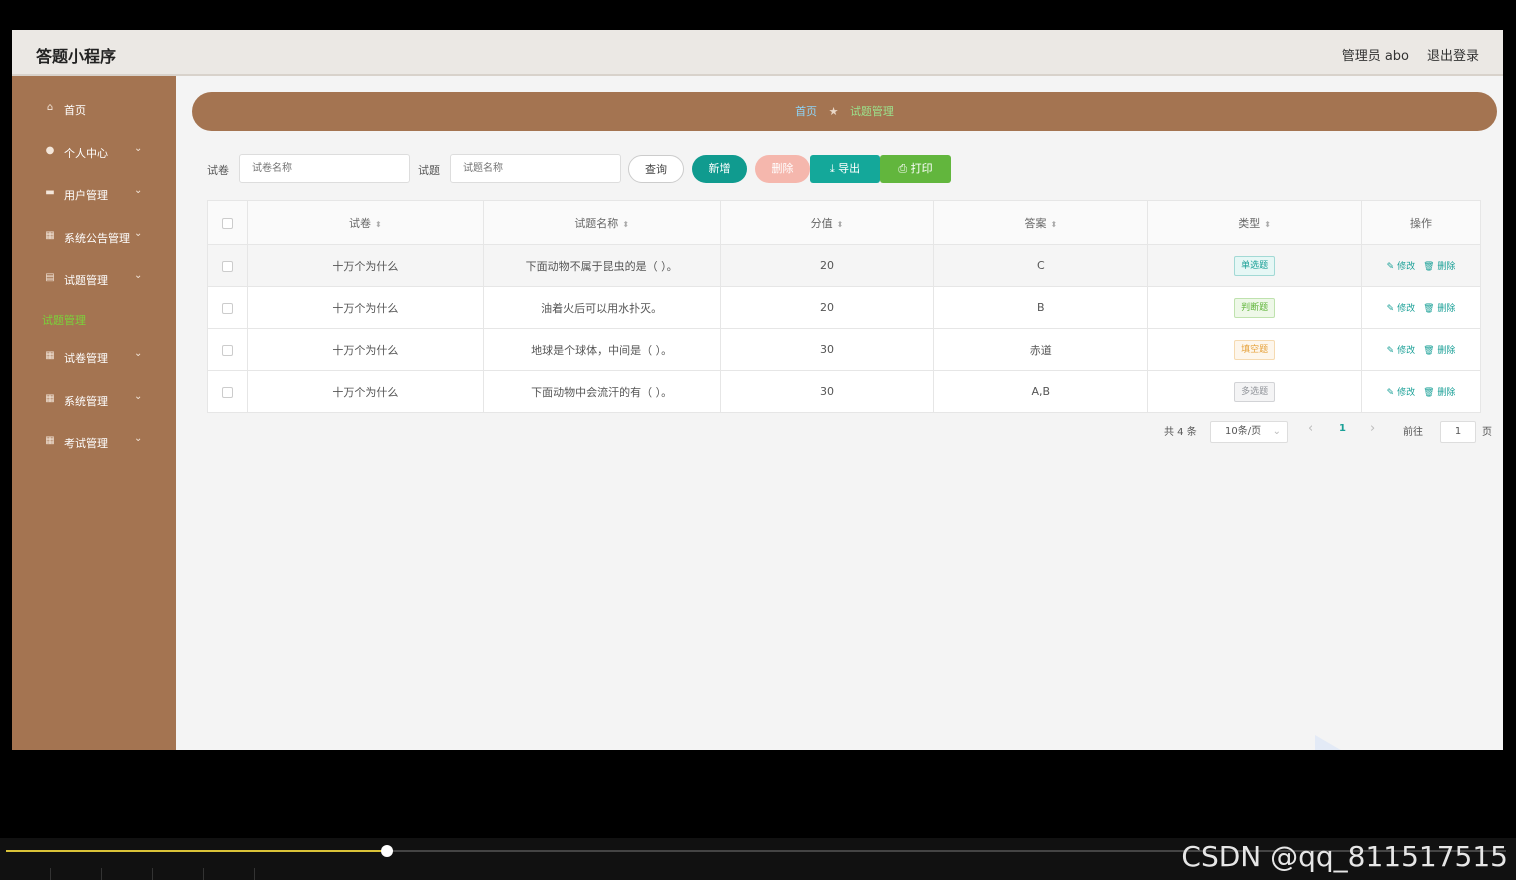  I want to click on question-filter-label: 试题, so click(429, 170).